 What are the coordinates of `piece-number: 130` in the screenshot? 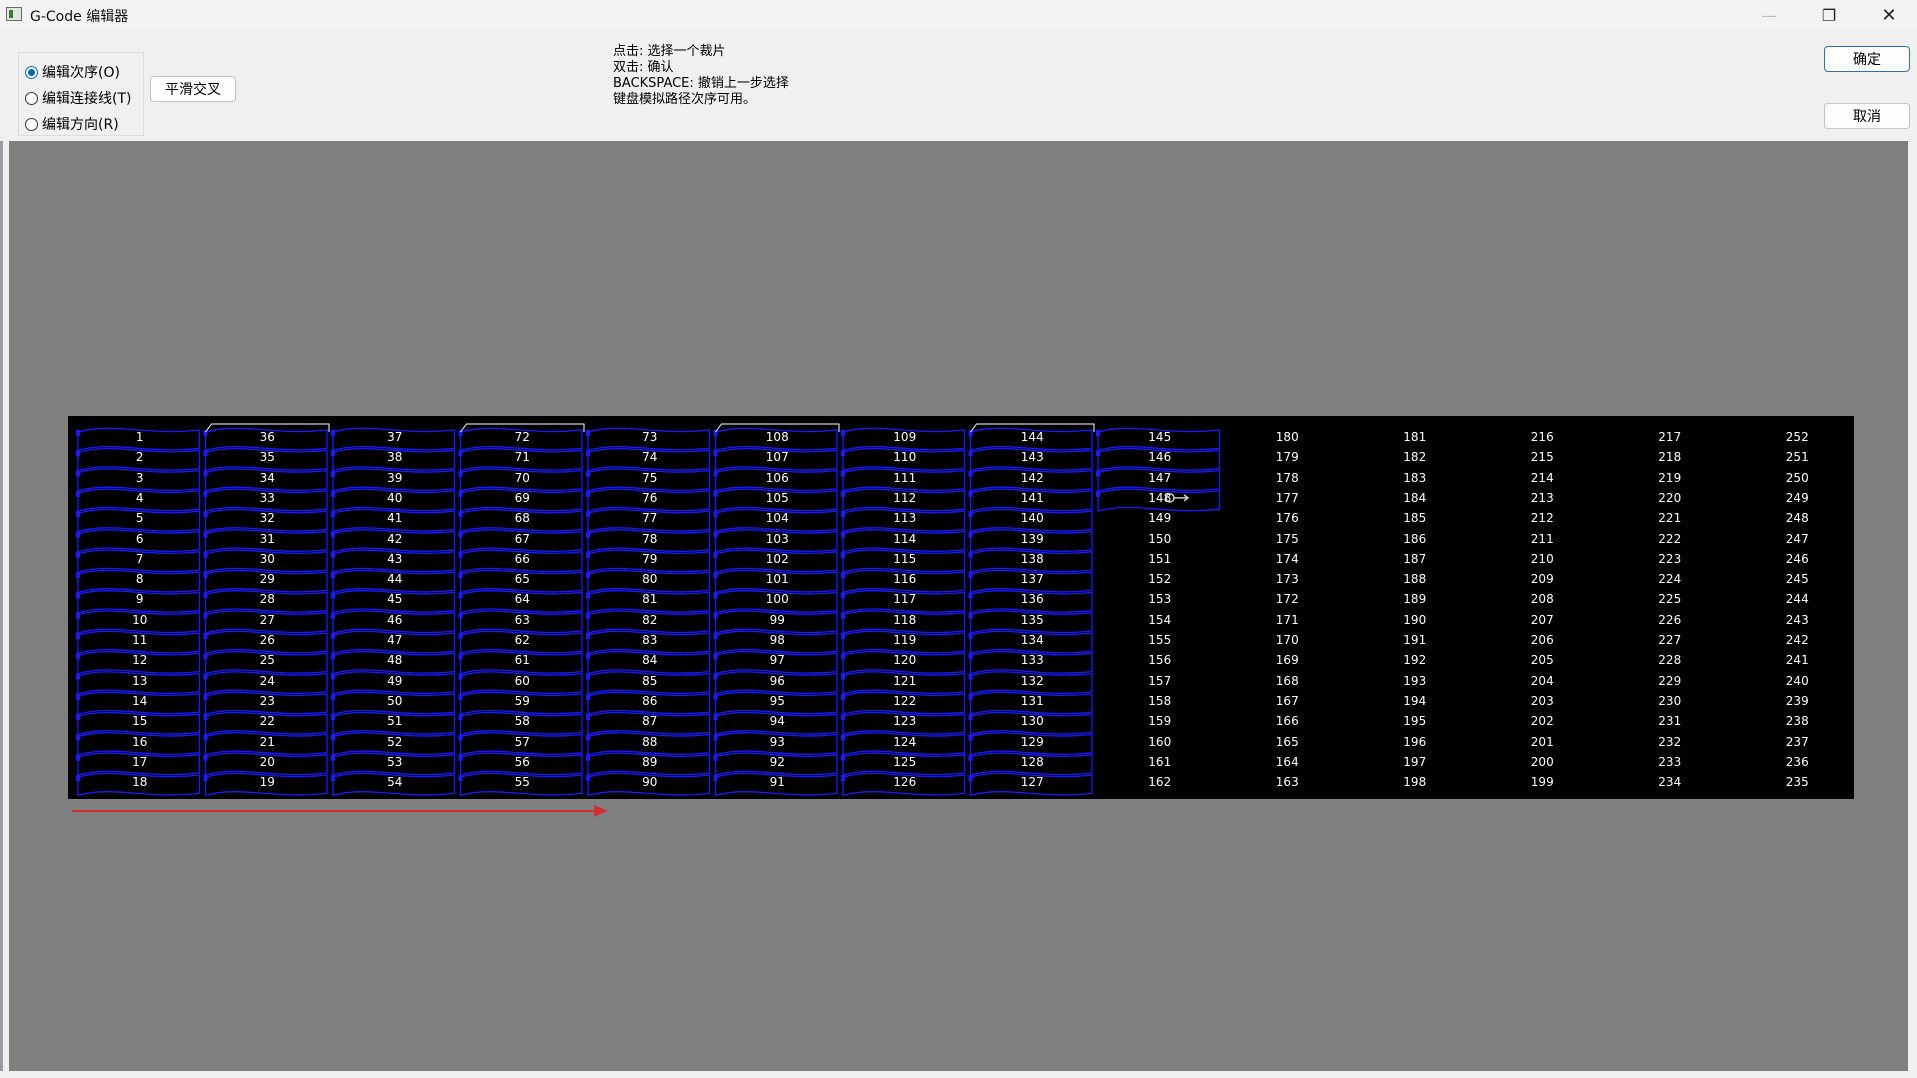 It's located at (1032, 721).